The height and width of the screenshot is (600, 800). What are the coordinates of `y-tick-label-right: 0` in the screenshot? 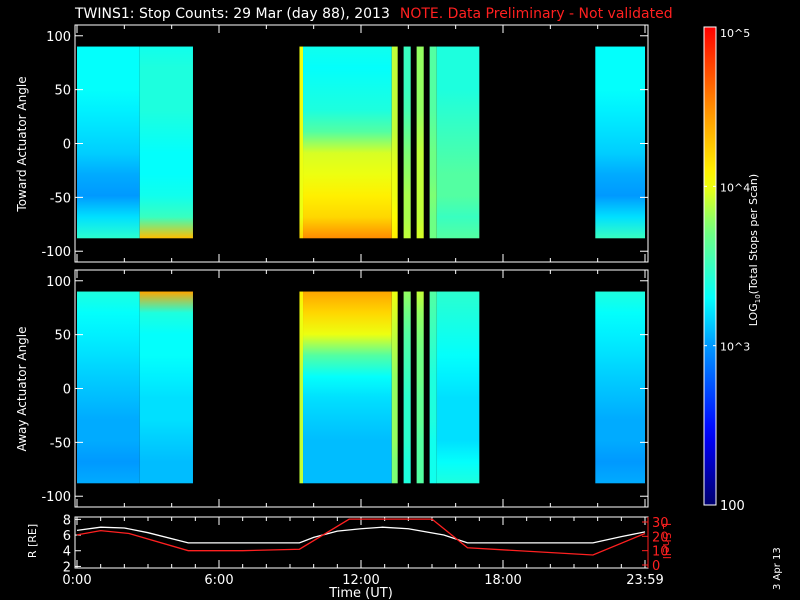 It's located at (656, 566).